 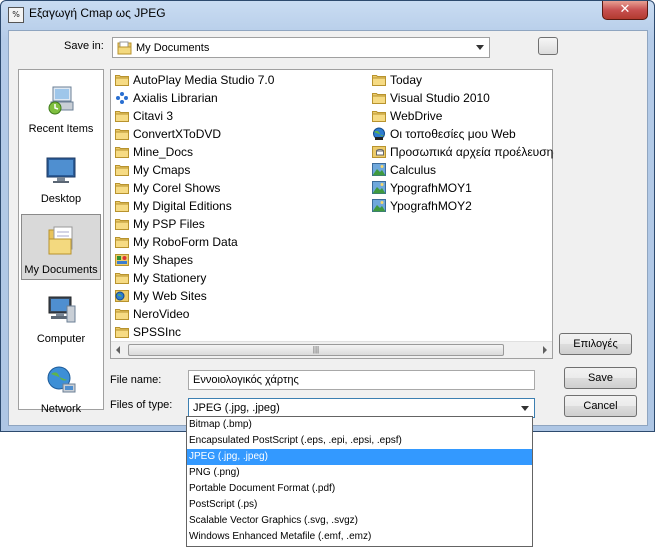 I want to click on place-network: Network, so click(x=61, y=387).